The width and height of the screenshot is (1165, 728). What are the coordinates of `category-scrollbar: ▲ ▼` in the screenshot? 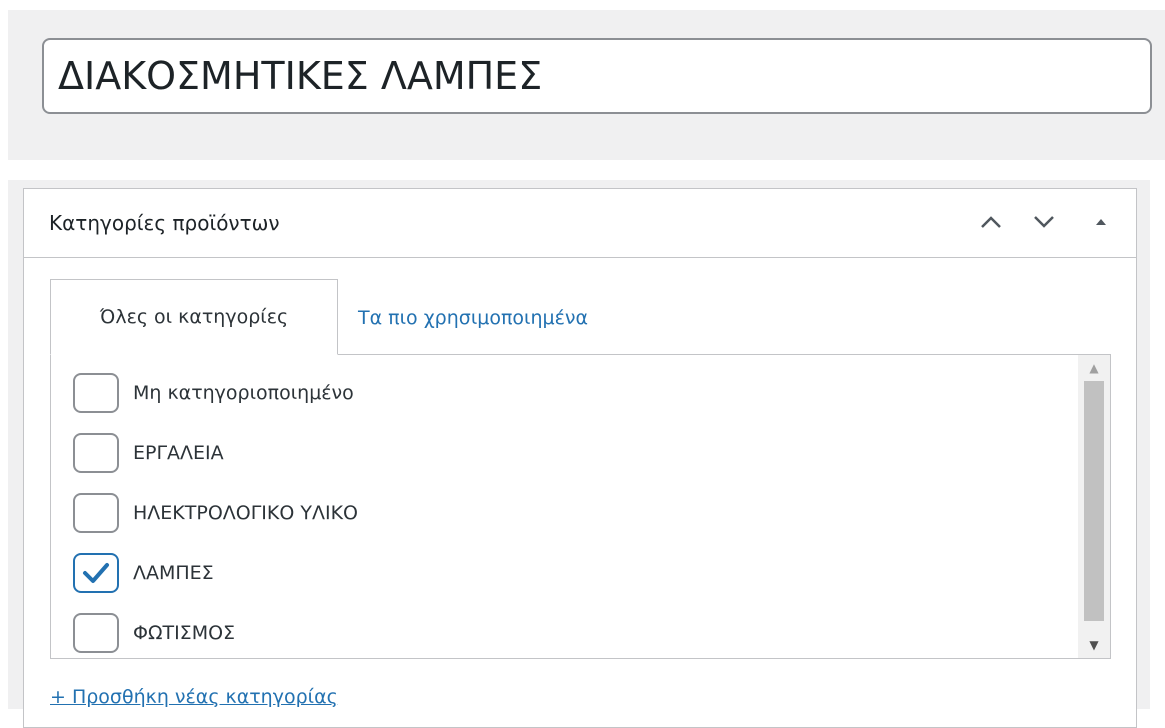 It's located at (1094, 506).